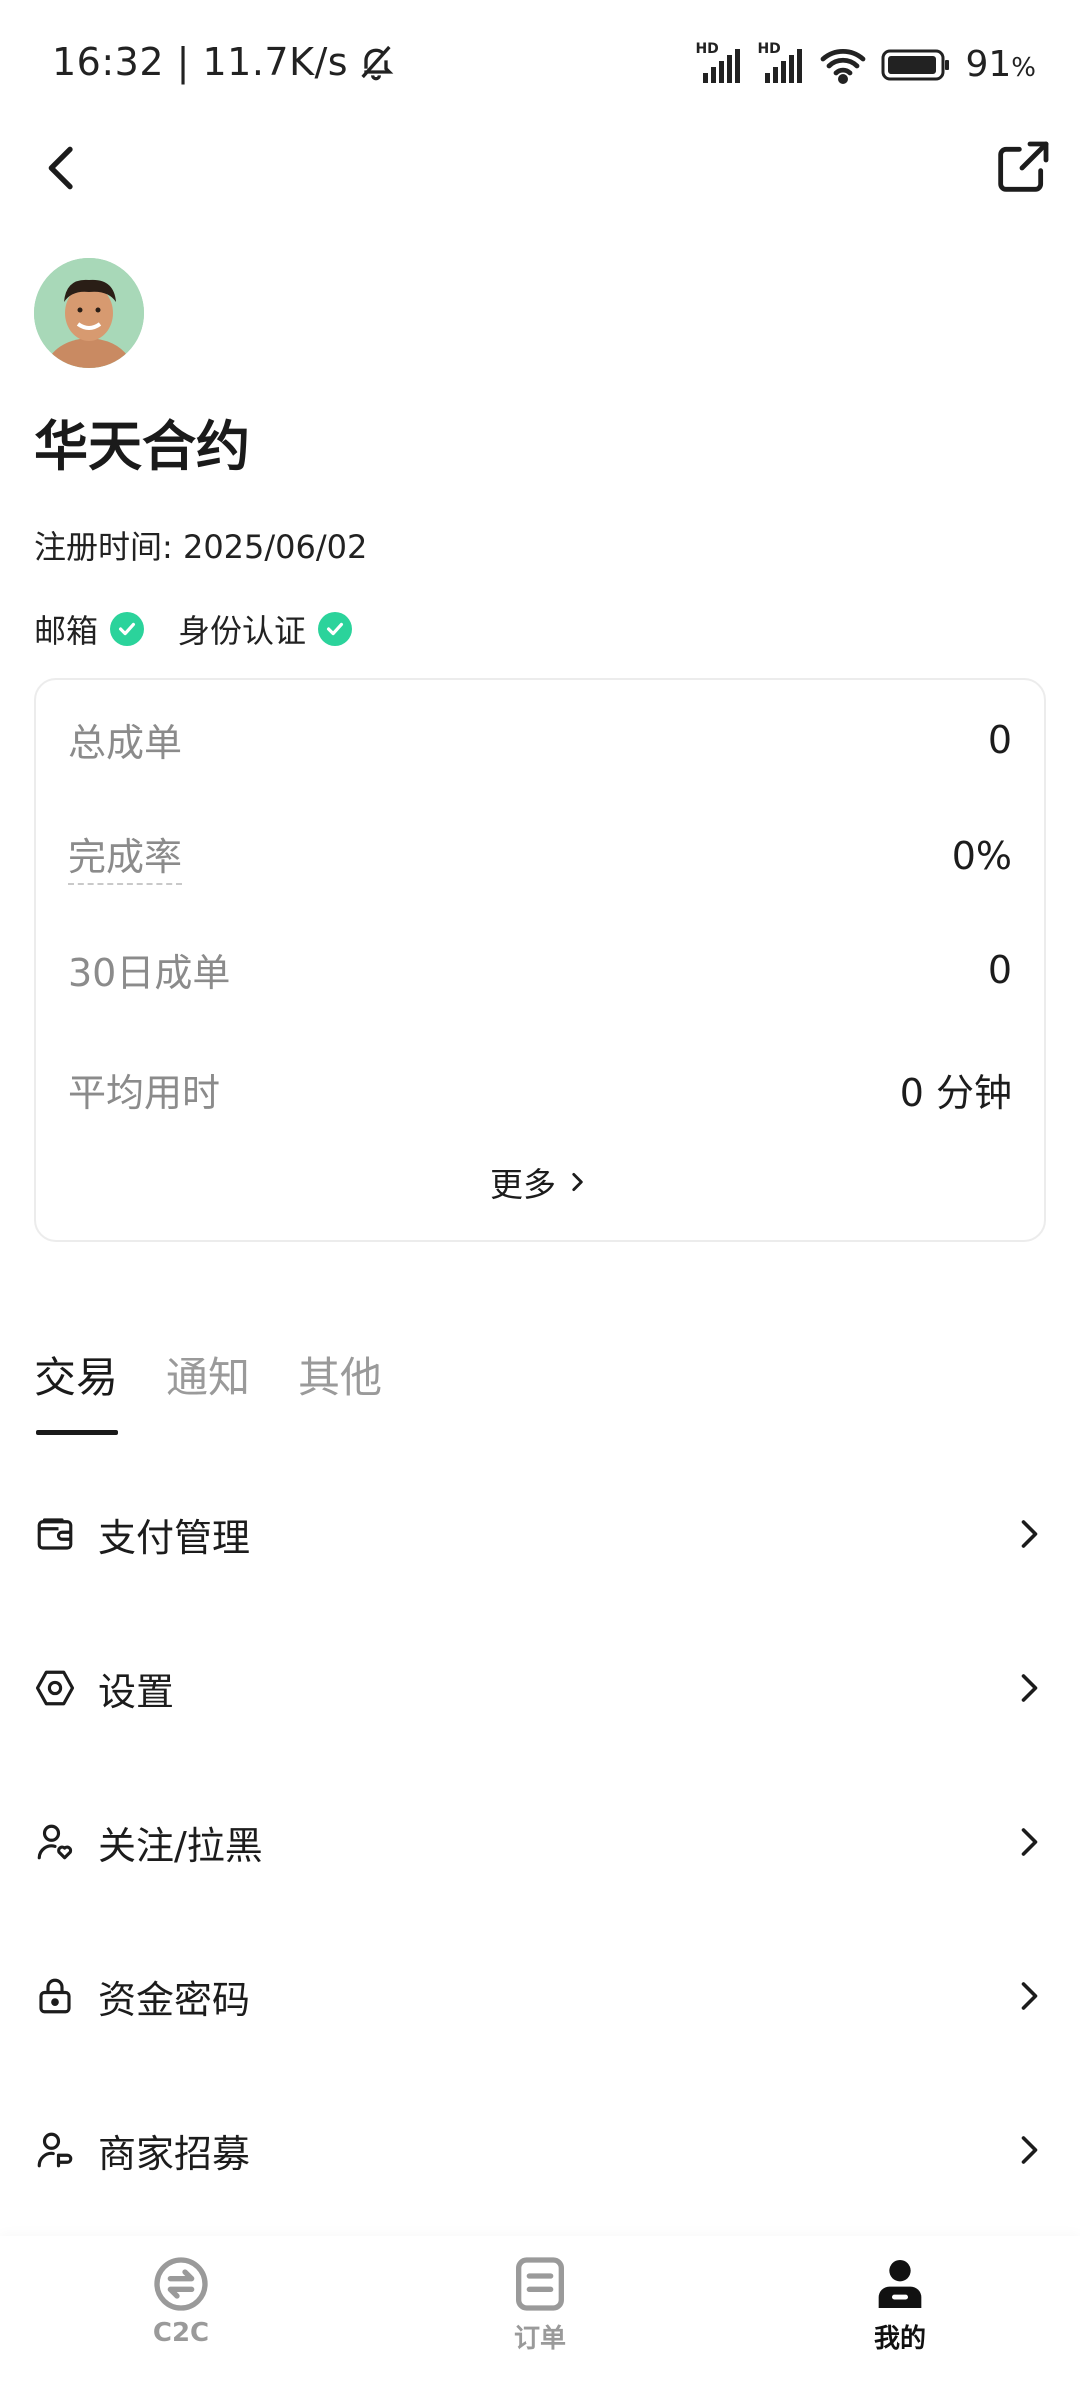 The width and height of the screenshot is (1080, 2400). I want to click on menu-item-merchant-recruitment: 商家招募, so click(540, 2150).